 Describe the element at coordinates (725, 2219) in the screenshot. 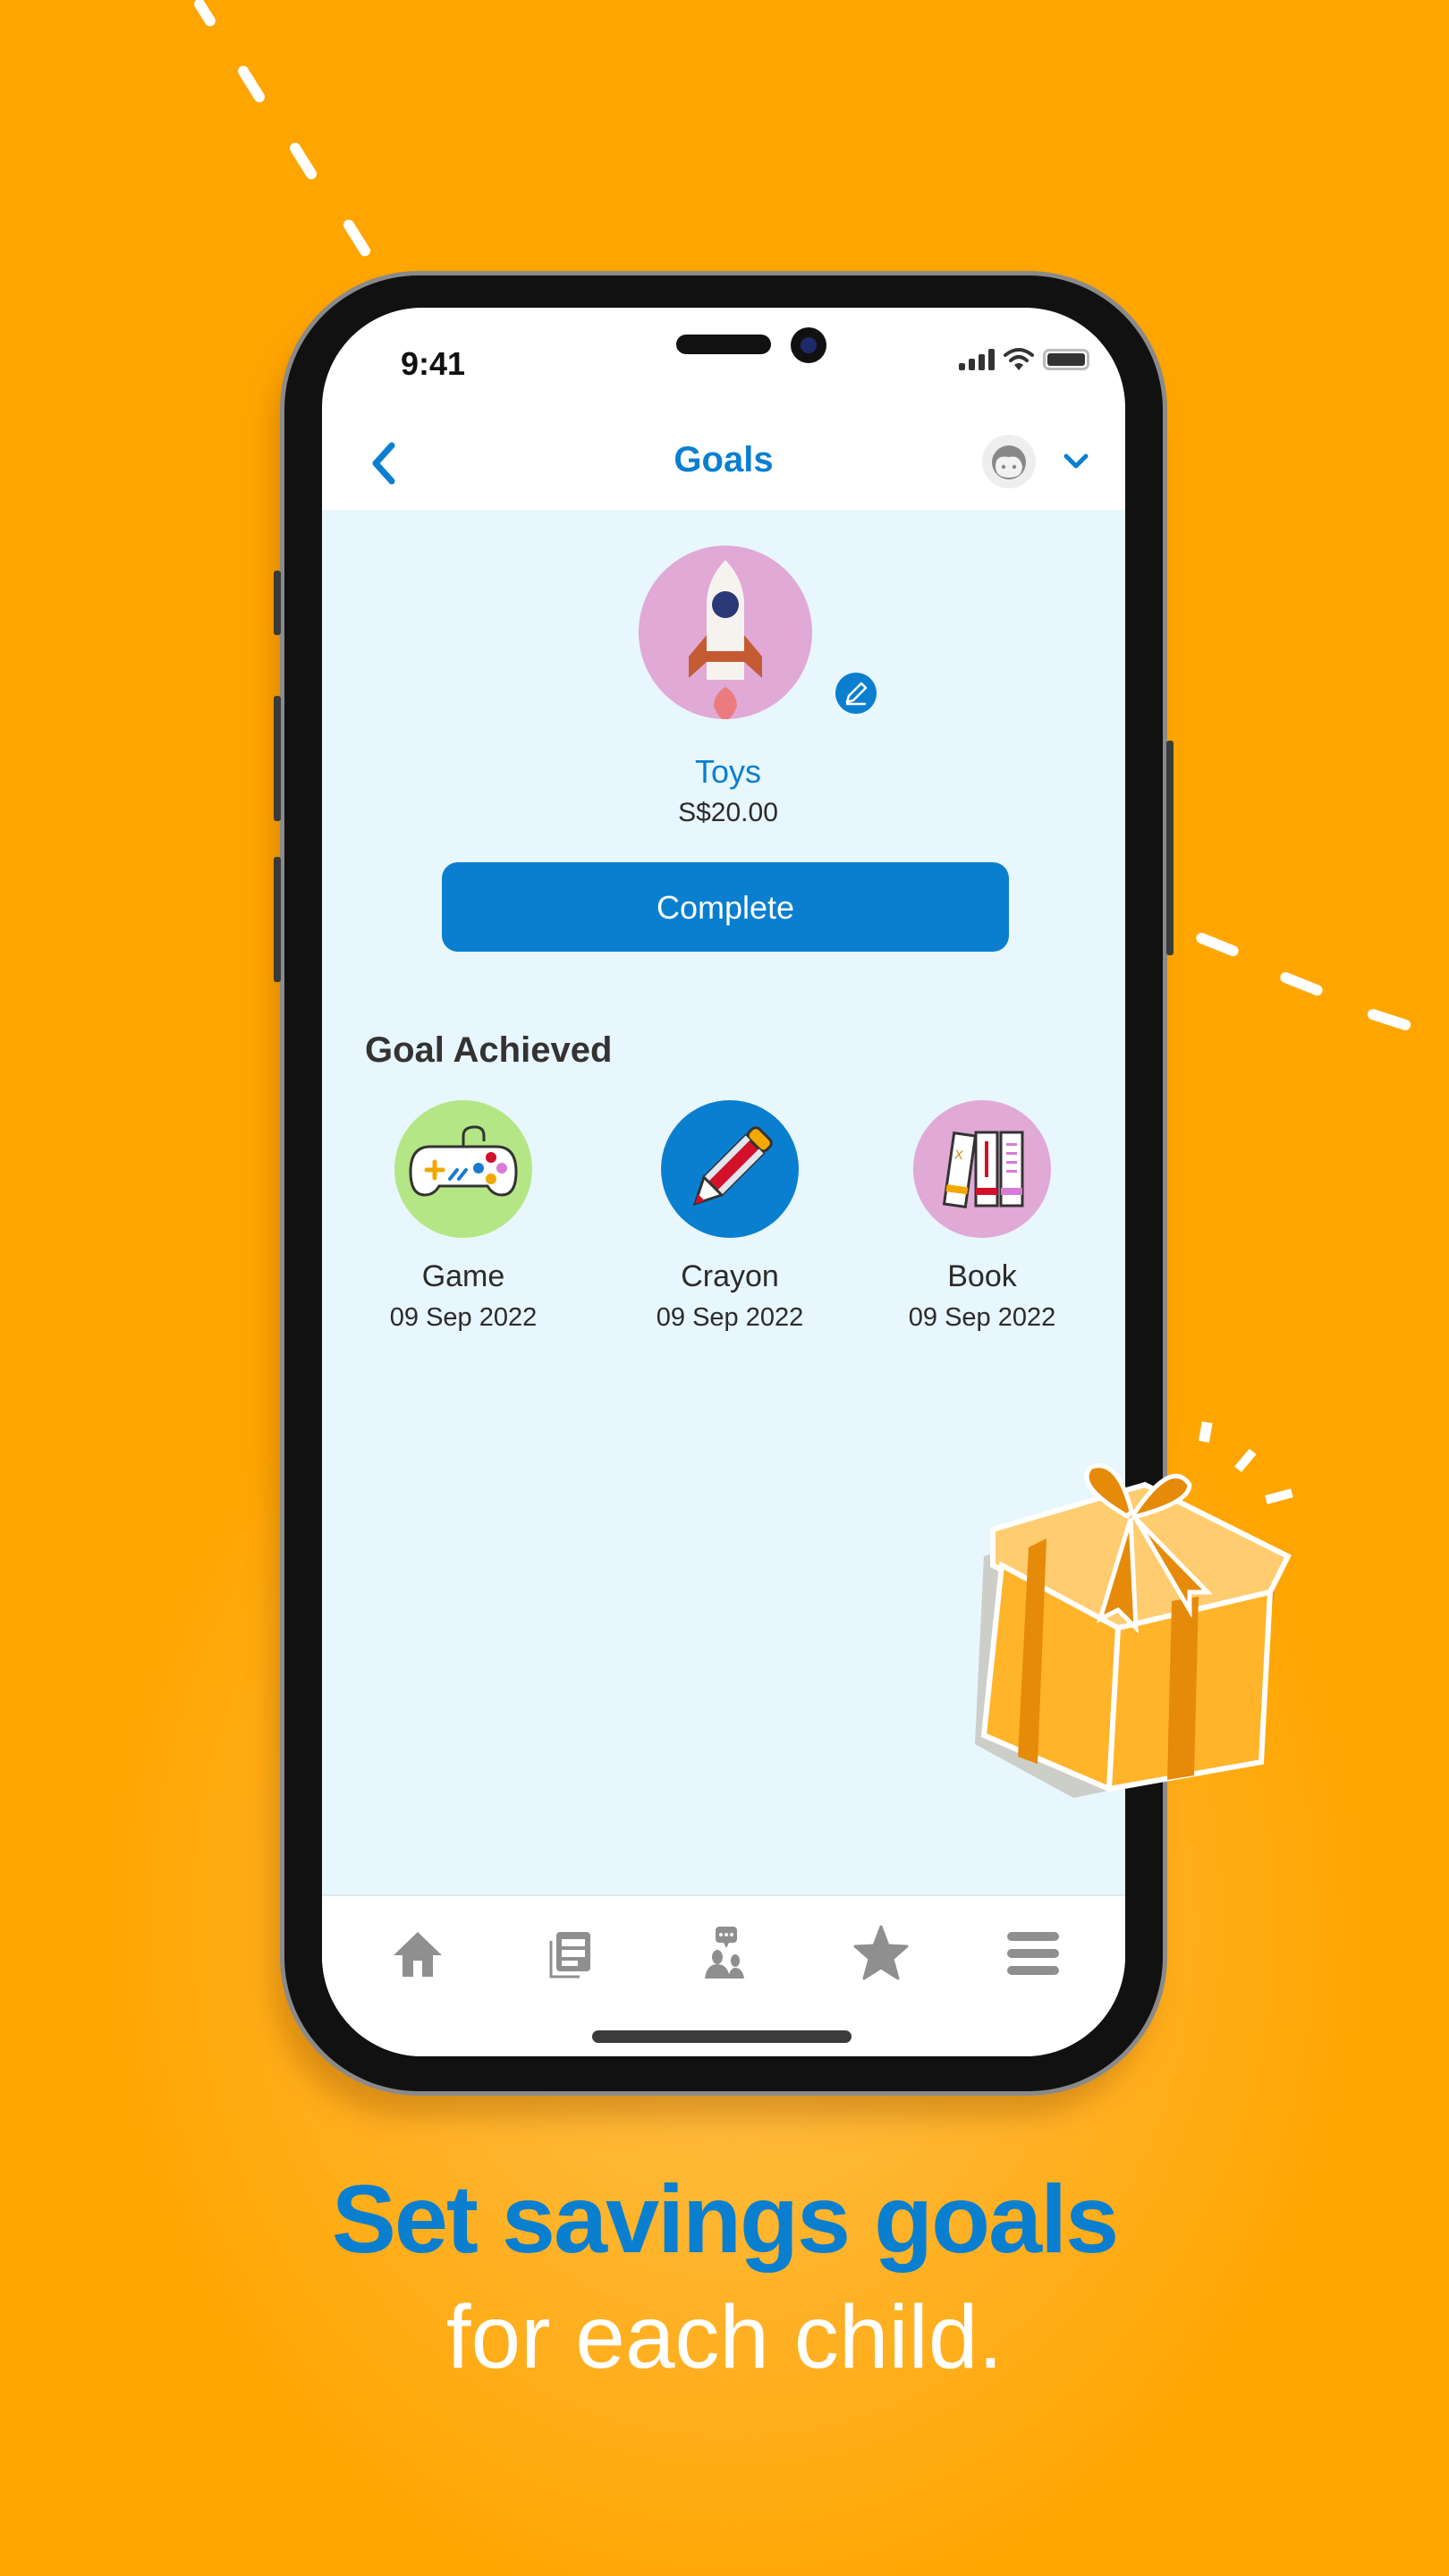

I see `marketing-headline: Set savings goals` at that location.